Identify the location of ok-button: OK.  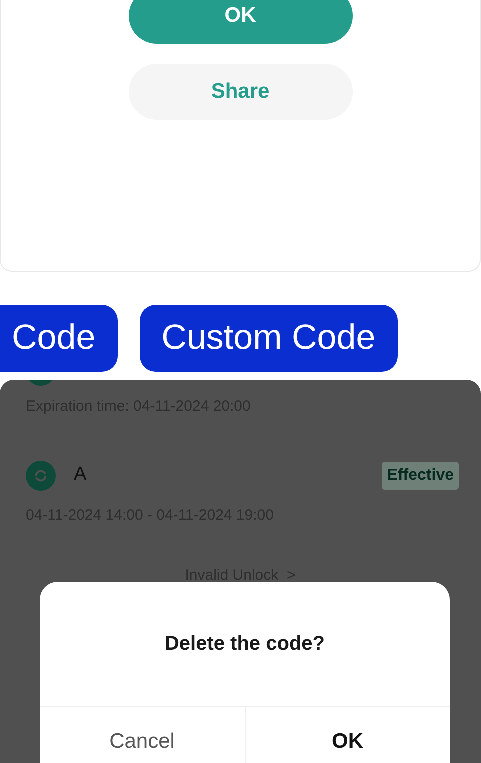
(347, 735).